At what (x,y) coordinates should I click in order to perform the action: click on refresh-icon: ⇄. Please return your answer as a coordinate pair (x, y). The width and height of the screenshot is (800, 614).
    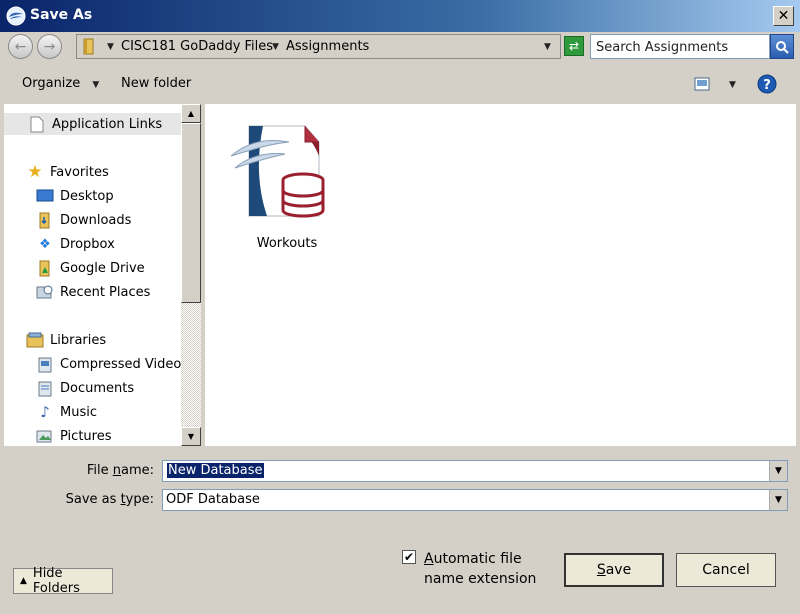
    Looking at the image, I should click on (574, 46).